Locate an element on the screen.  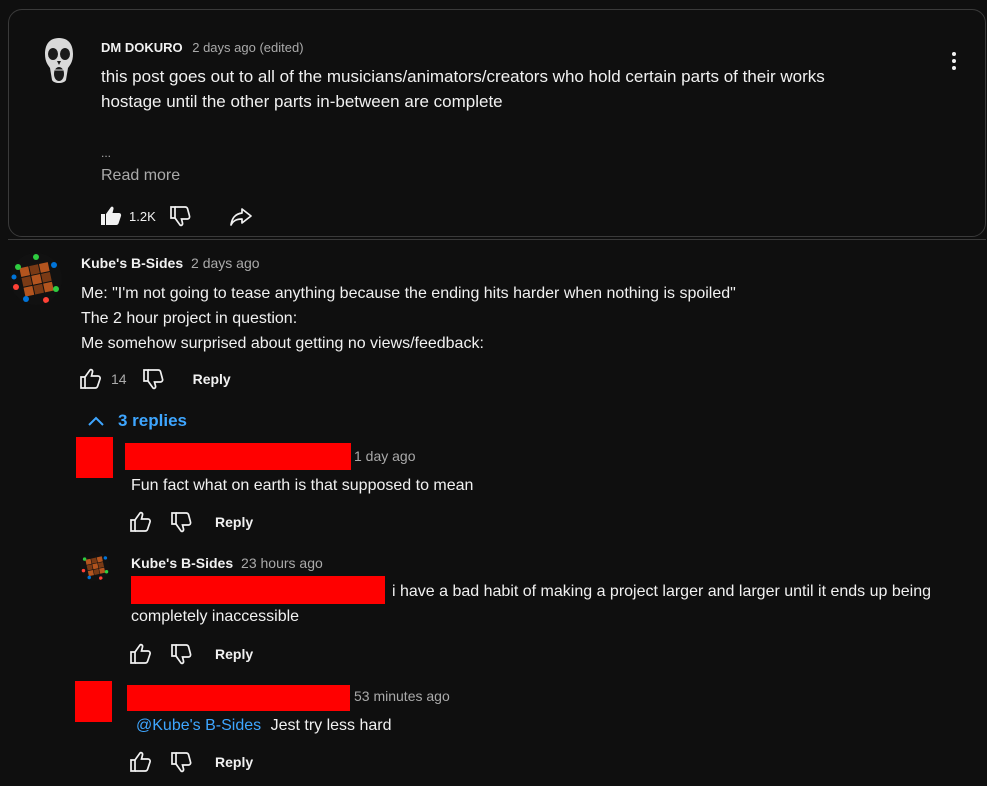
like-count: 14 is located at coordinates (119, 379).